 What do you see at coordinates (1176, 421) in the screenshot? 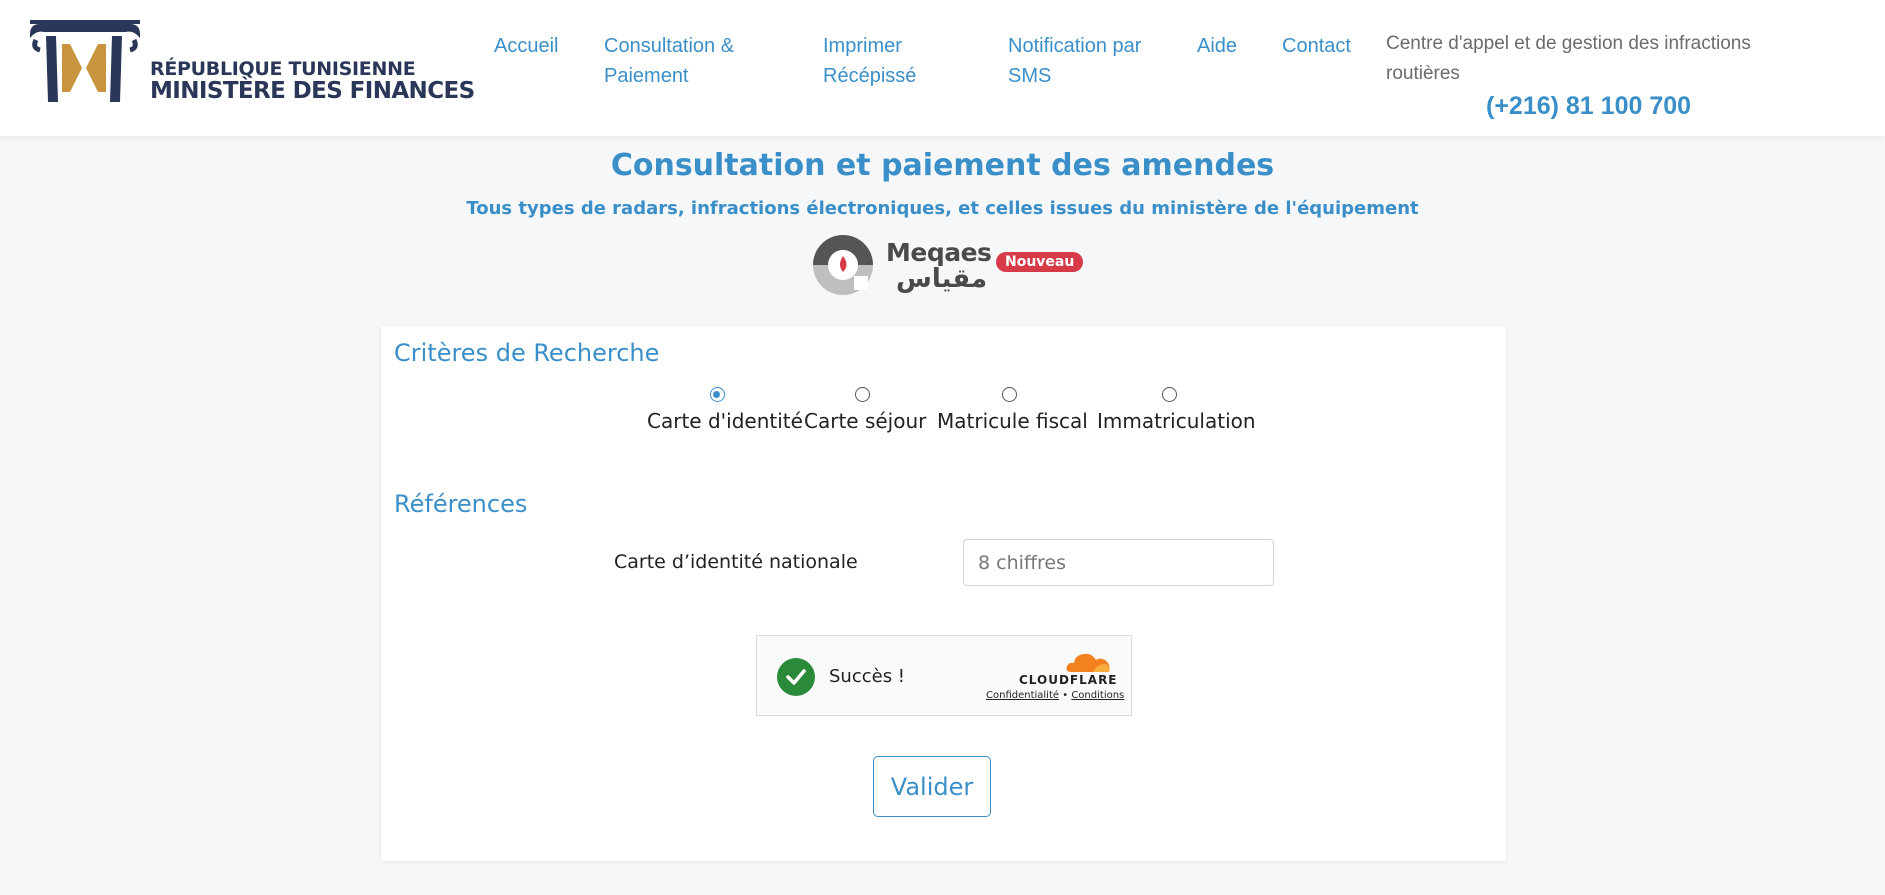
I see `radio-label: Immatriculation` at bounding box center [1176, 421].